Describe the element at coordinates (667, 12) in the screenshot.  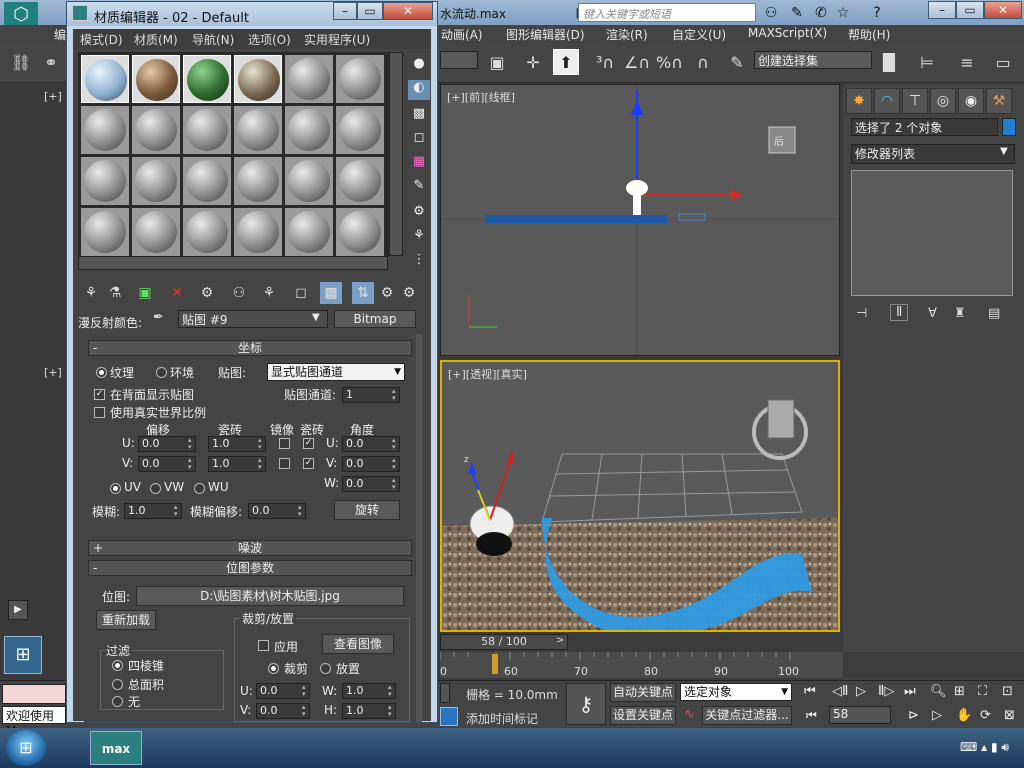
I see `search-input: 键入关键字或短语` at that location.